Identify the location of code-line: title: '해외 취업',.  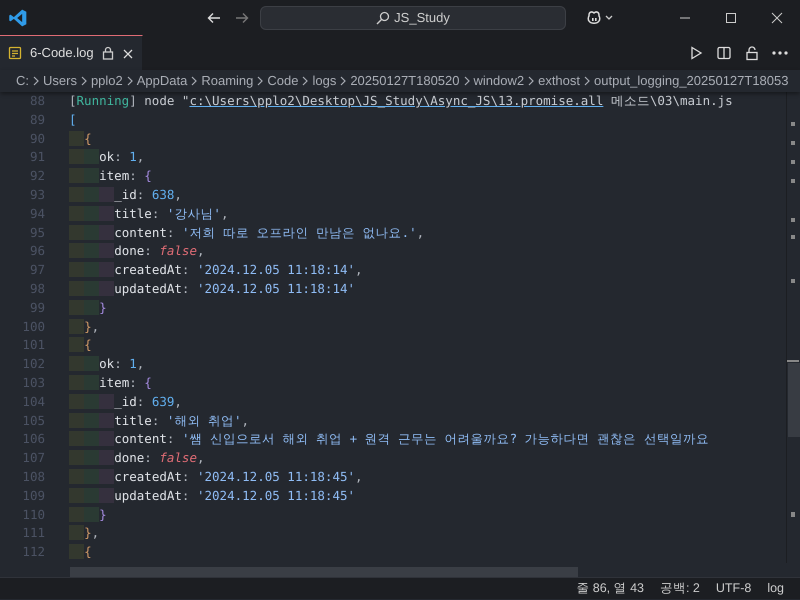
(159, 421).